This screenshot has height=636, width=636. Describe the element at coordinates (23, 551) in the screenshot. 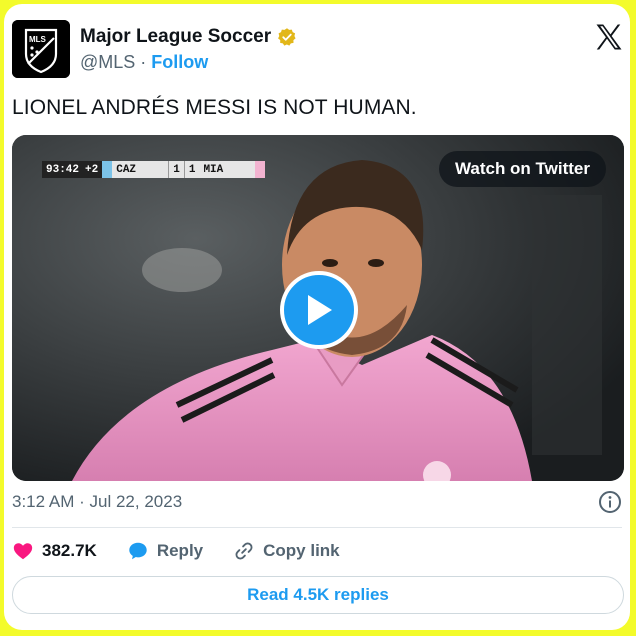

I see `heart-icon` at that location.